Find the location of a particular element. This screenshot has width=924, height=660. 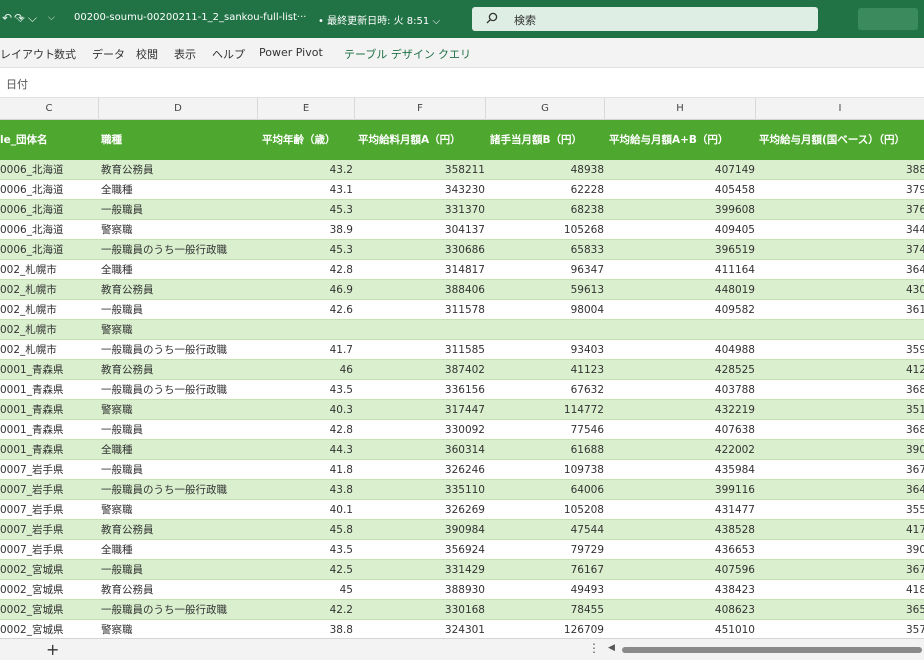

header-average-salary-a: 平均給料月額A（円） is located at coordinates (422, 140).